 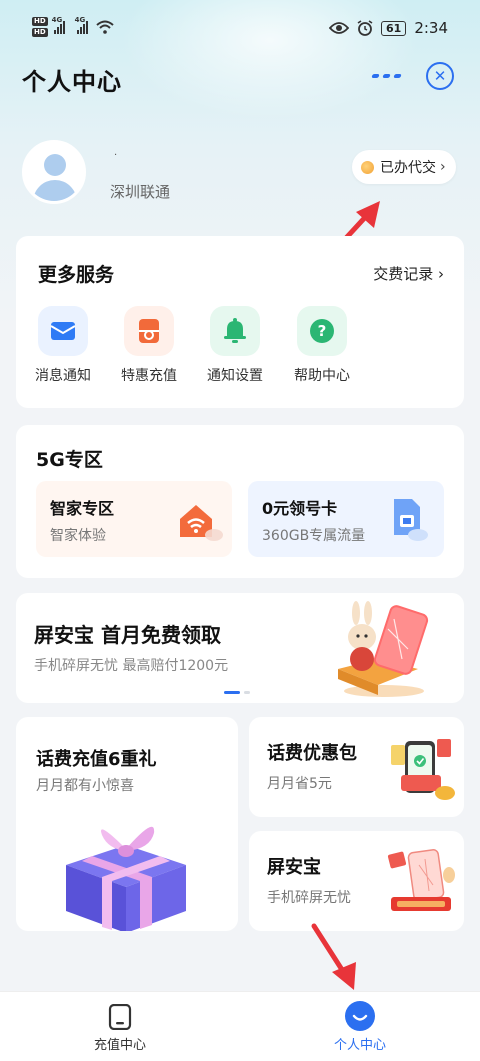 I want to click on phone-insurance-illustration, so click(x=421, y=880).